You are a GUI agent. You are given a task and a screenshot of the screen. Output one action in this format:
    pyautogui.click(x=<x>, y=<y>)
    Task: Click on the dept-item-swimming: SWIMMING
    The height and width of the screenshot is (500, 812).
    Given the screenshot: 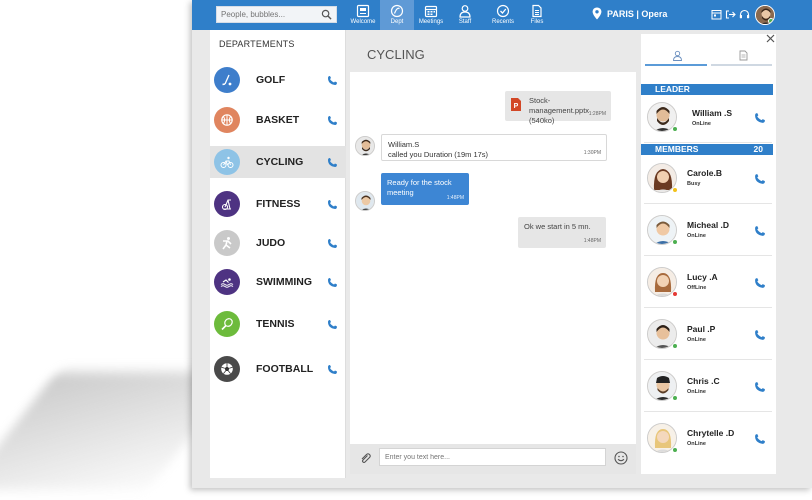 What is the action you would take?
    pyautogui.click(x=278, y=282)
    